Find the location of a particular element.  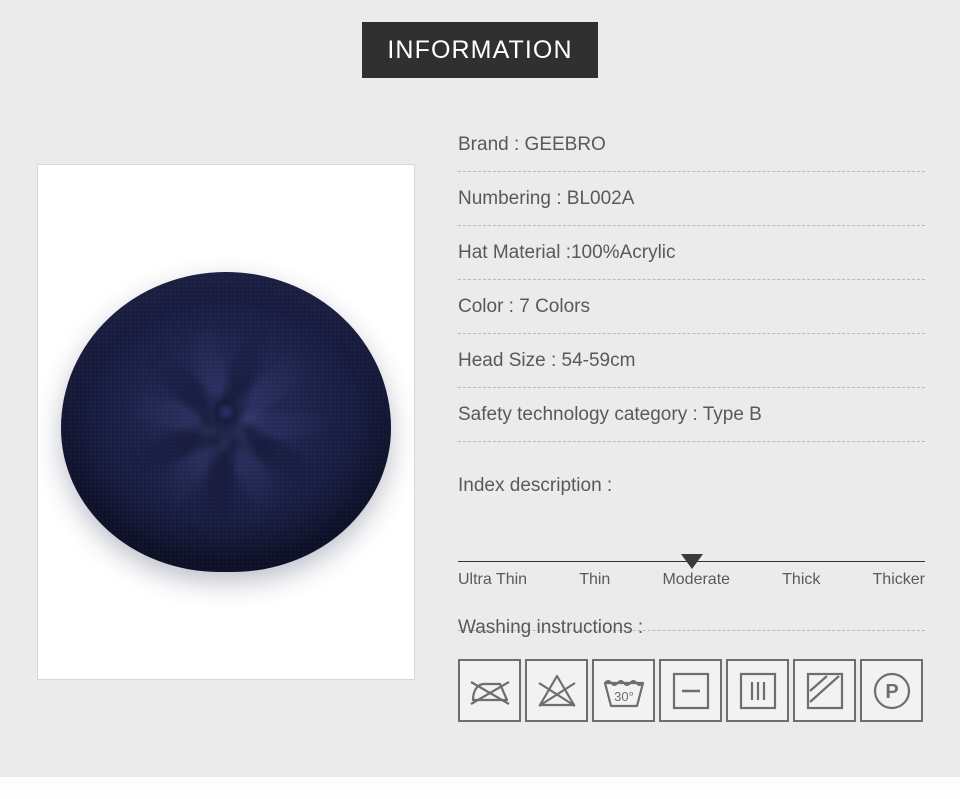

thickness-label-thicker: Thicker is located at coordinates (898, 579).